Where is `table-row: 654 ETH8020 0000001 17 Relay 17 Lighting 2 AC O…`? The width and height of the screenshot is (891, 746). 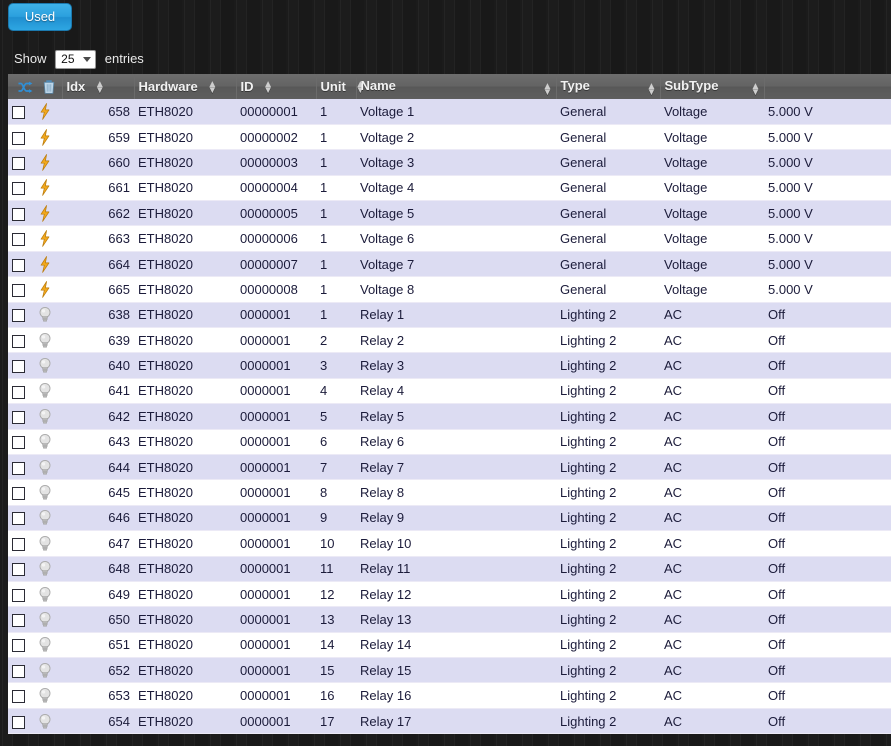 table-row: 654 ETH8020 0000001 17 Relay 17 Lighting 2 AC O… is located at coordinates (449, 721).